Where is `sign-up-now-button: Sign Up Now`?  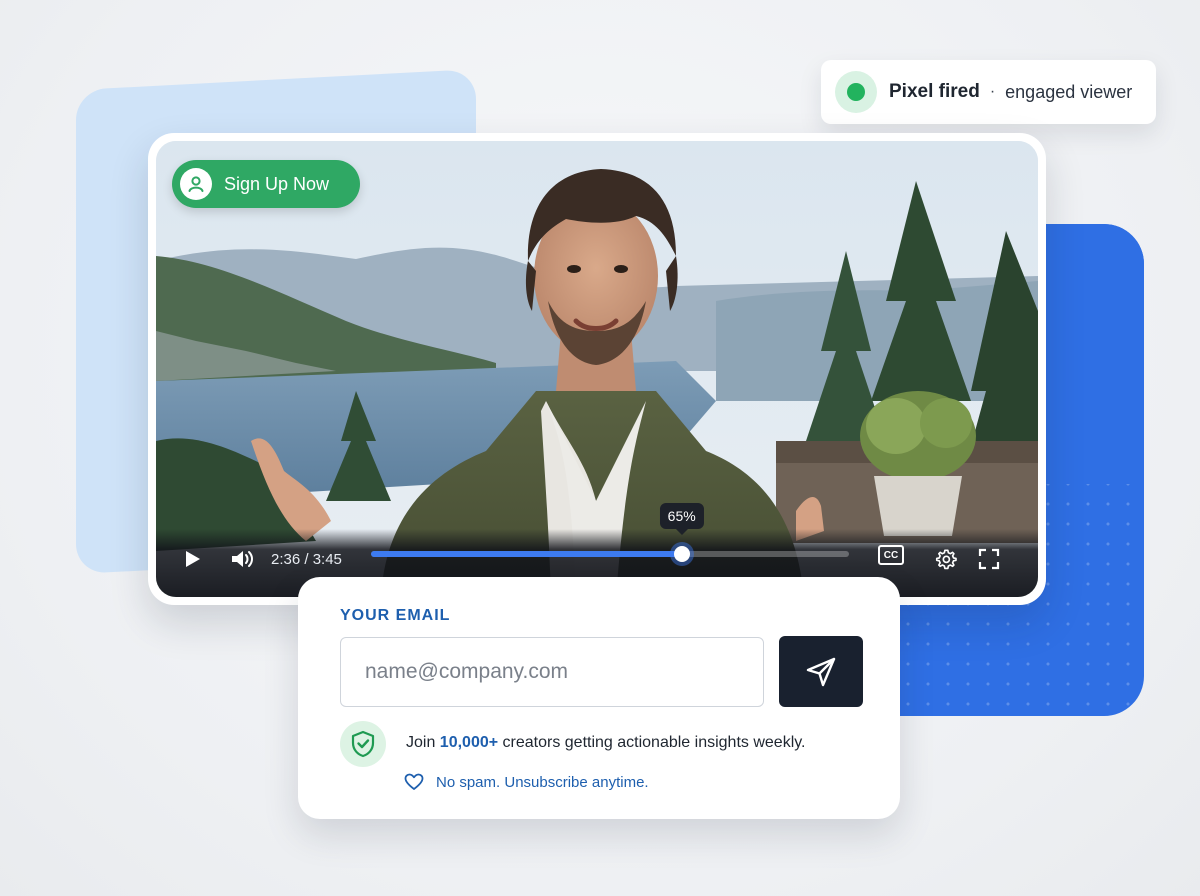
sign-up-now-button: Sign Up Now is located at coordinates (266, 184).